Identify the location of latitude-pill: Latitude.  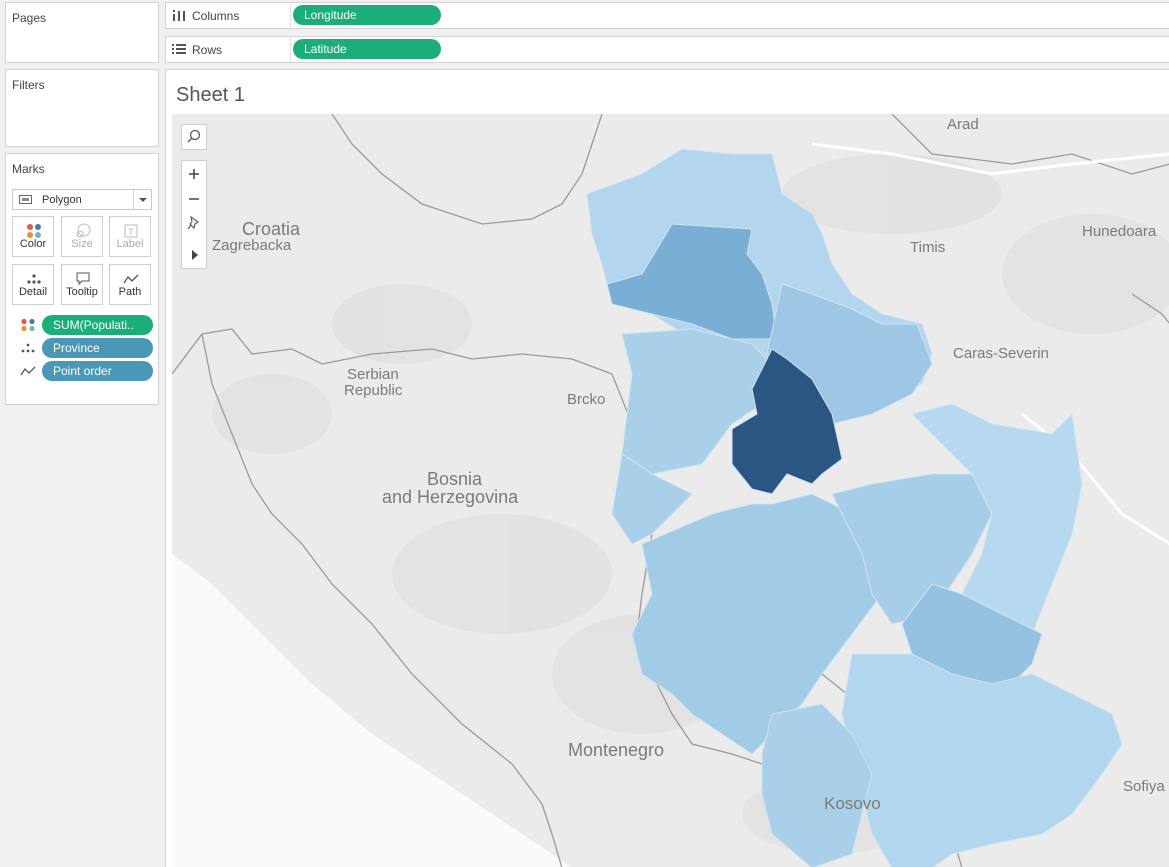
(367, 49).